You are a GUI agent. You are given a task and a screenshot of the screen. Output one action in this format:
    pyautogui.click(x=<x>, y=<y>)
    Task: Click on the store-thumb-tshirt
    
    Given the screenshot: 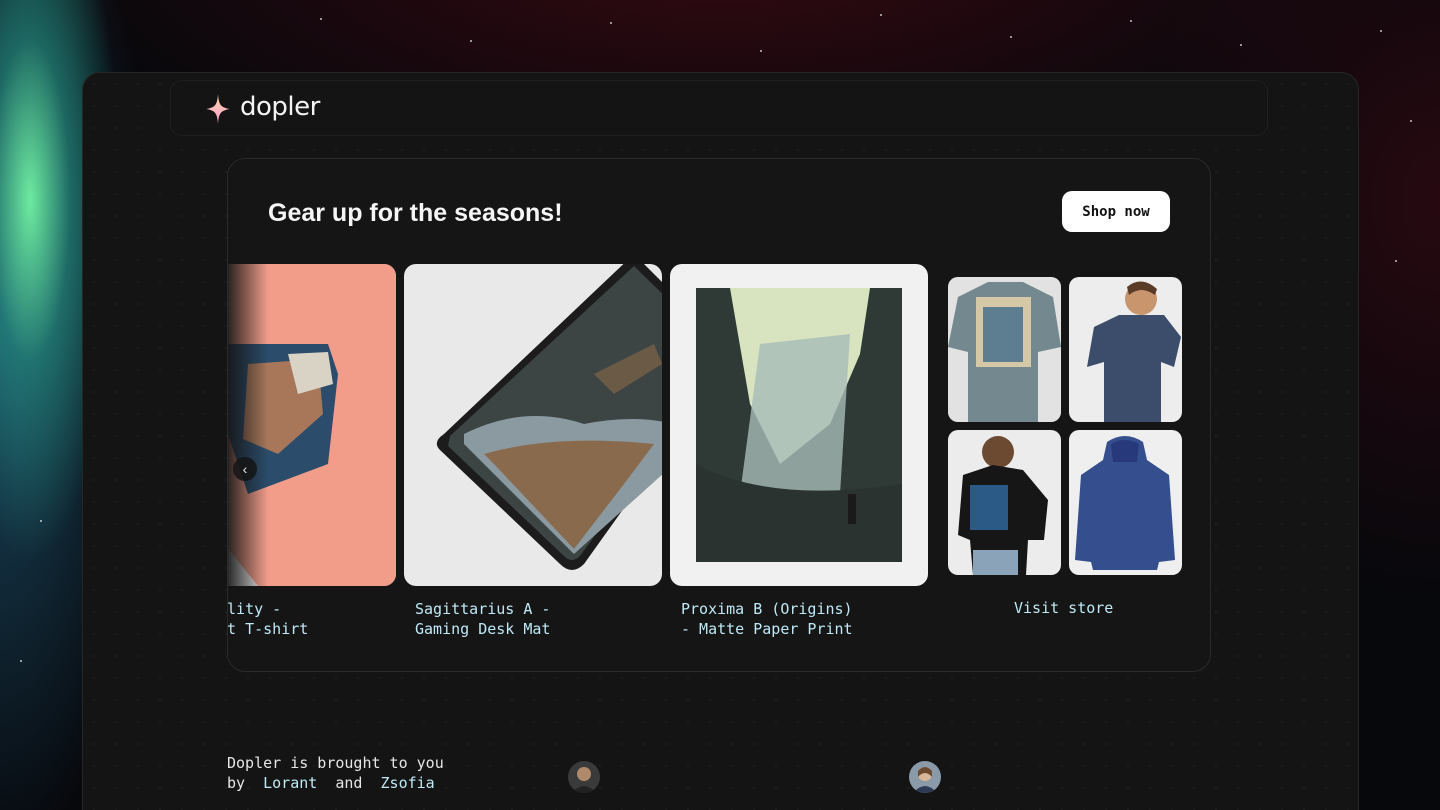 What is the action you would take?
    pyautogui.click(x=1004, y=349)
    